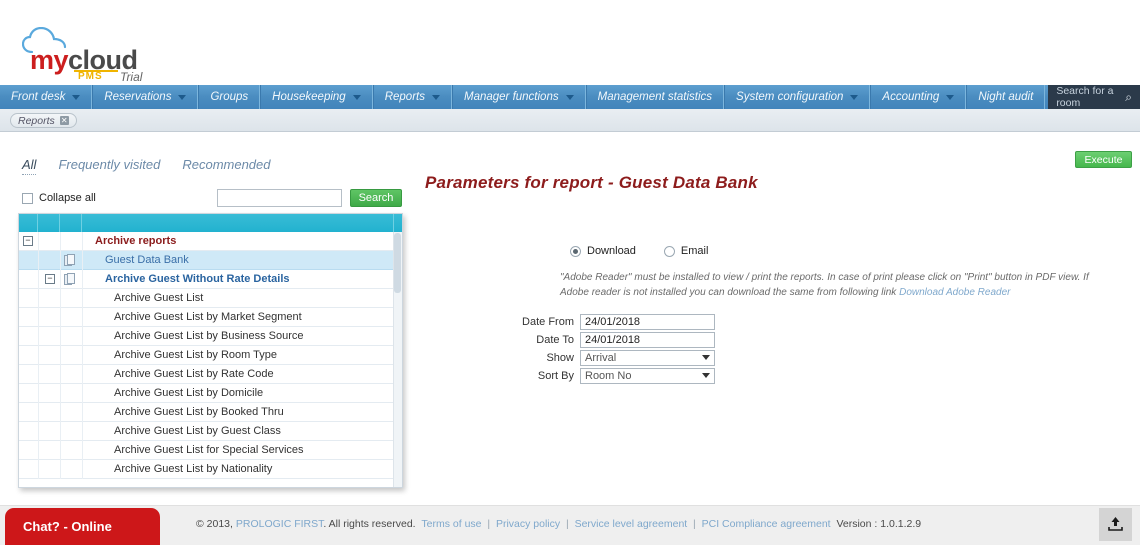  Describe the element at coordinates (210, 317) in the screenshot. I see `tree-row: Archive Guest List by Market Segment` at that location.